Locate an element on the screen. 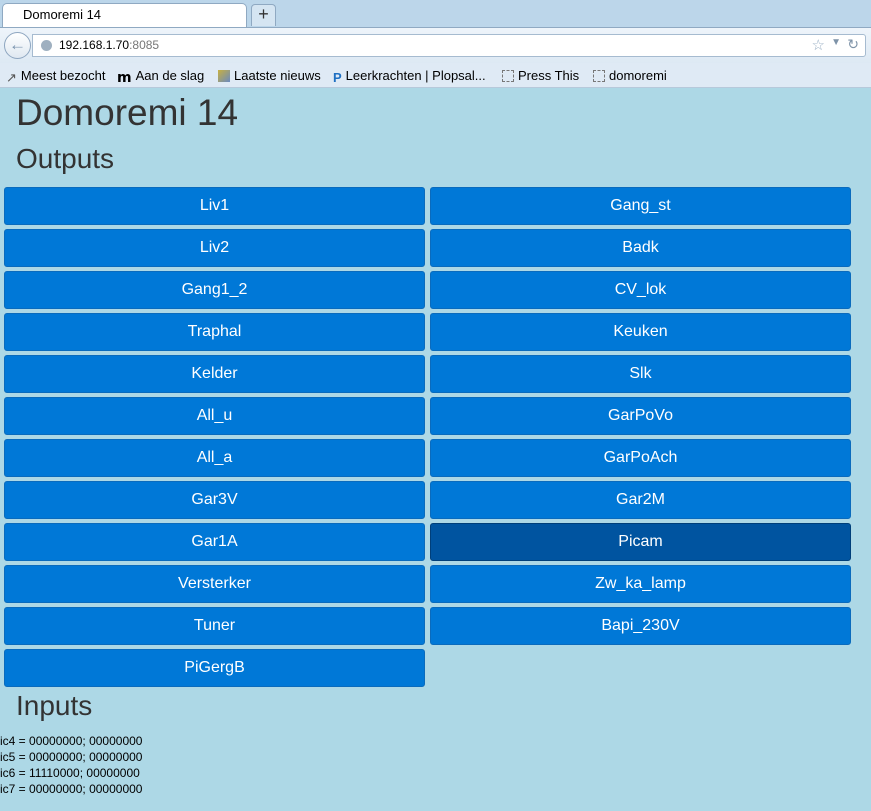  output-button-tuner: Tuner is located at coordinates (214, 626).